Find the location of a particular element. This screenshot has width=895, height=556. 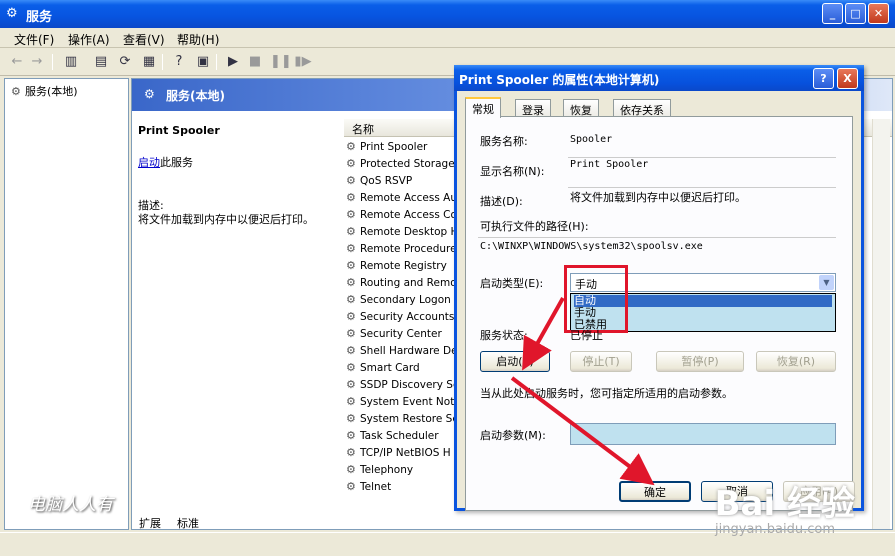

back-icon: ← is located at coordinates (17, 62).